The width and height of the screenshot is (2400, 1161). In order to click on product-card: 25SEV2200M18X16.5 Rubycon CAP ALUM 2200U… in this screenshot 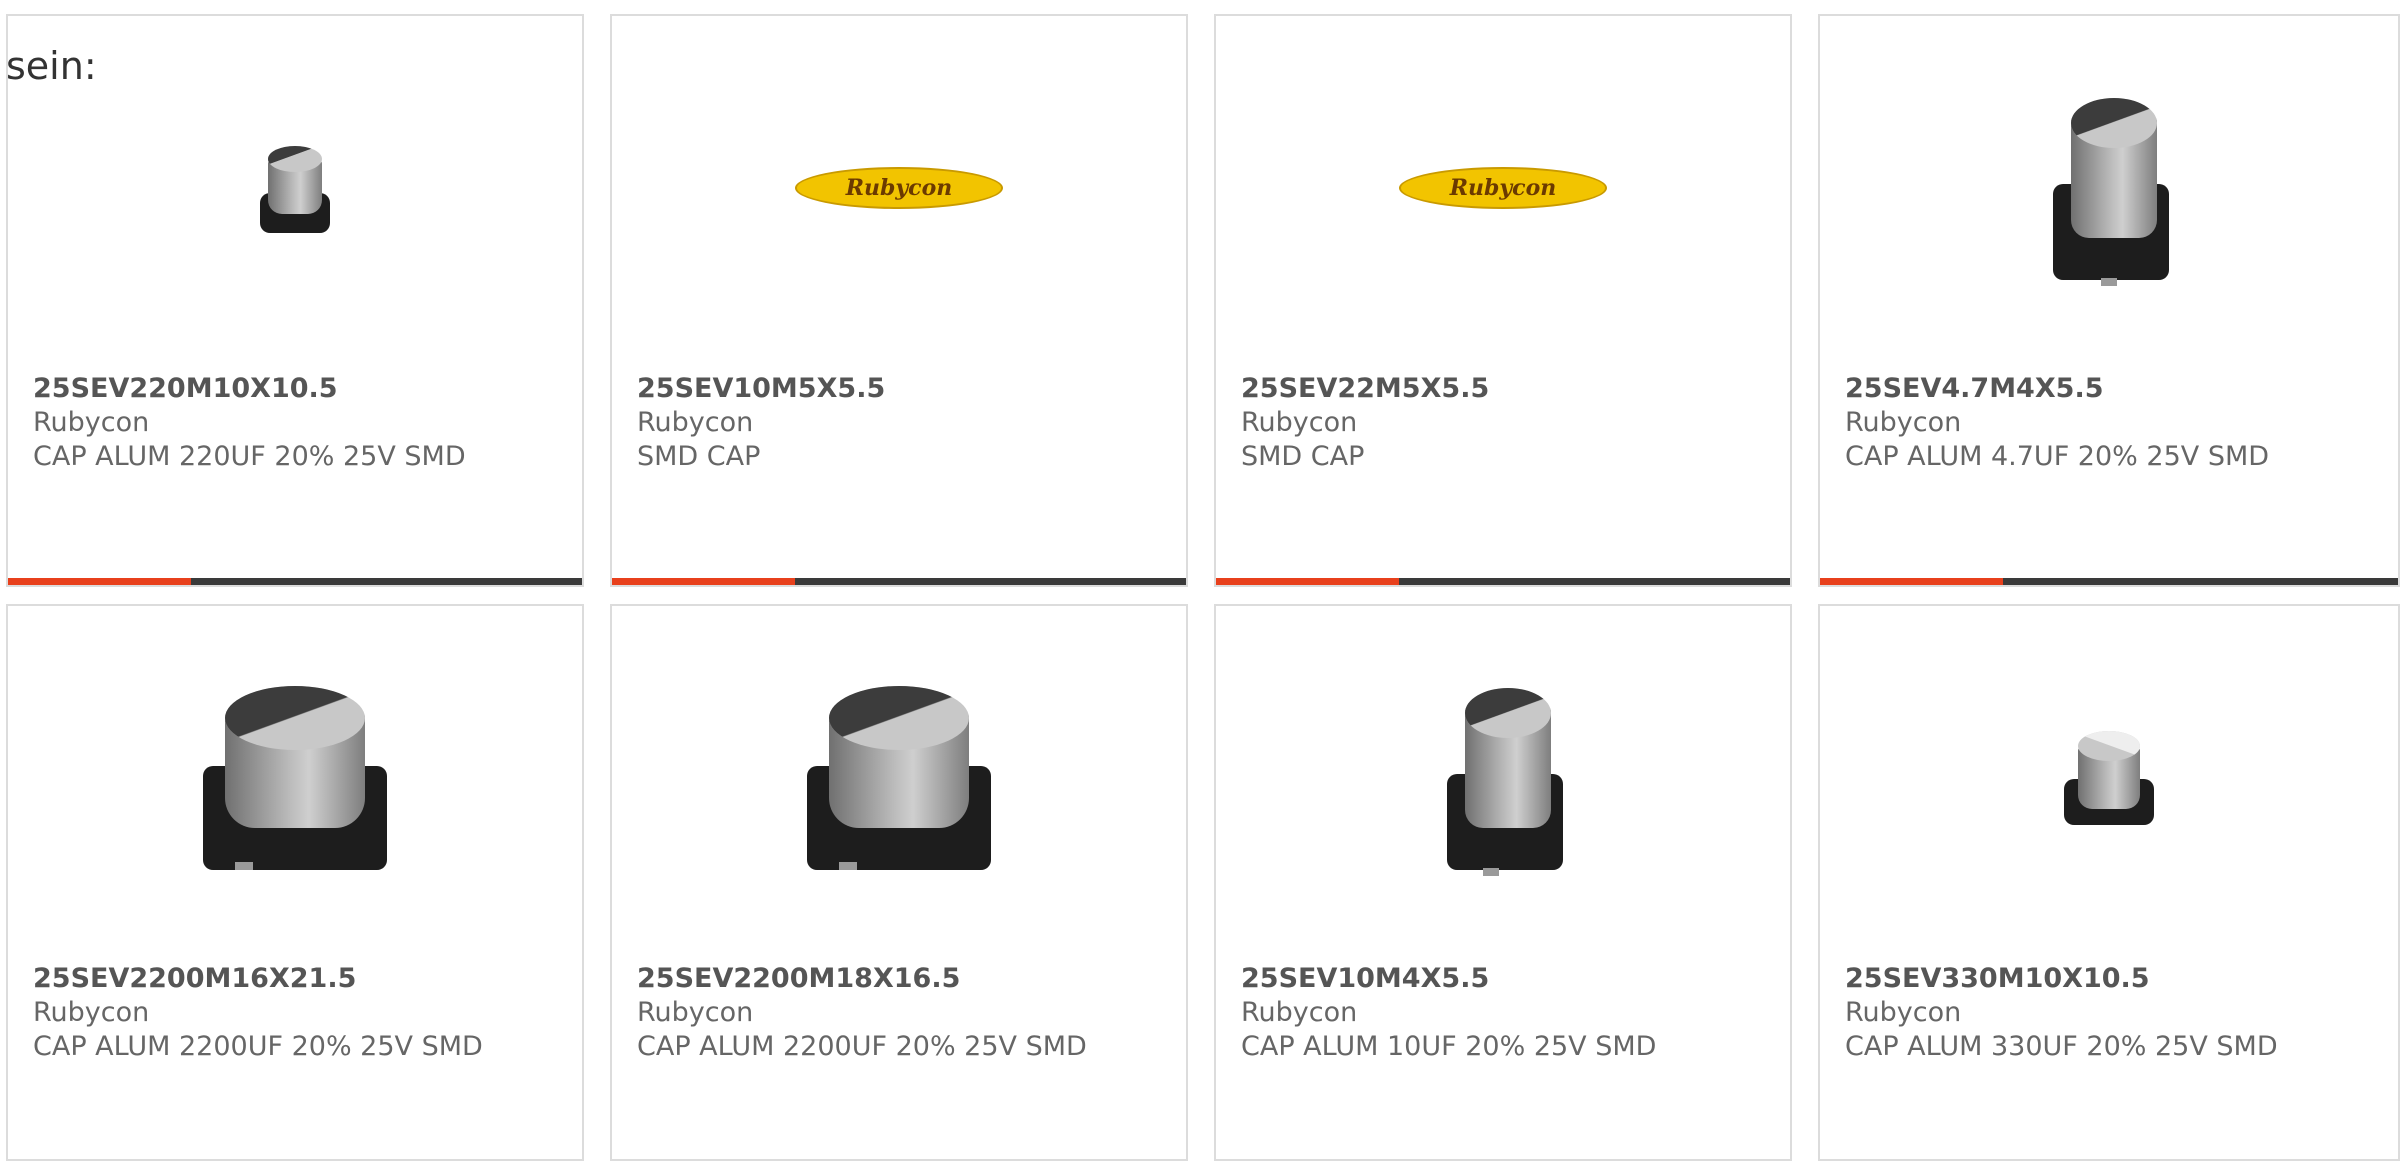, I will do `click(899, 882)`.